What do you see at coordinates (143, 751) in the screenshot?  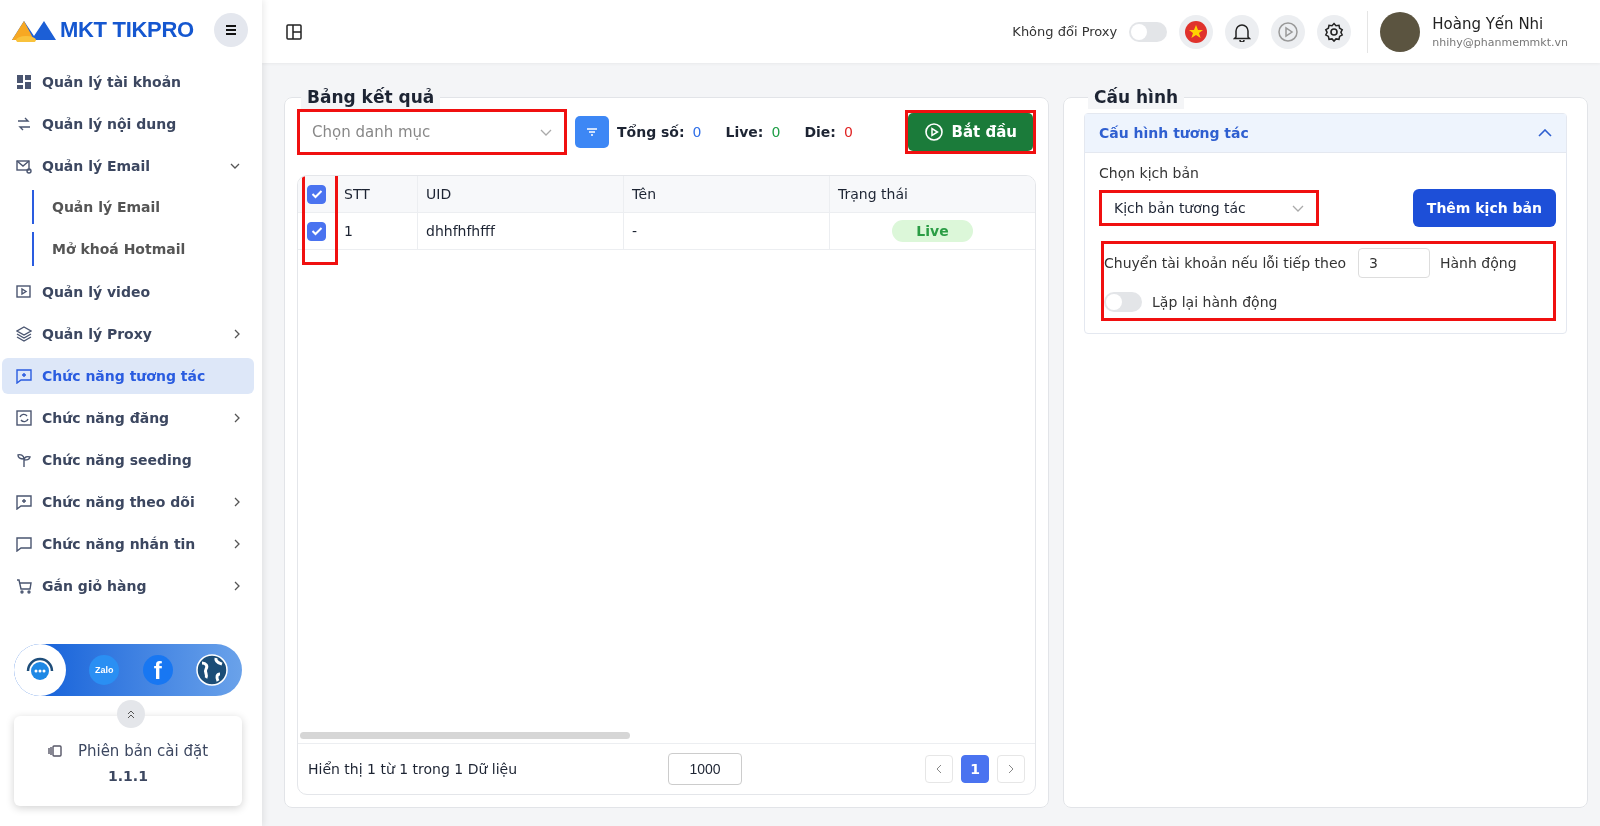 I see `version-label: Phiên bản cài đặt` at bounding box center [143, 751].